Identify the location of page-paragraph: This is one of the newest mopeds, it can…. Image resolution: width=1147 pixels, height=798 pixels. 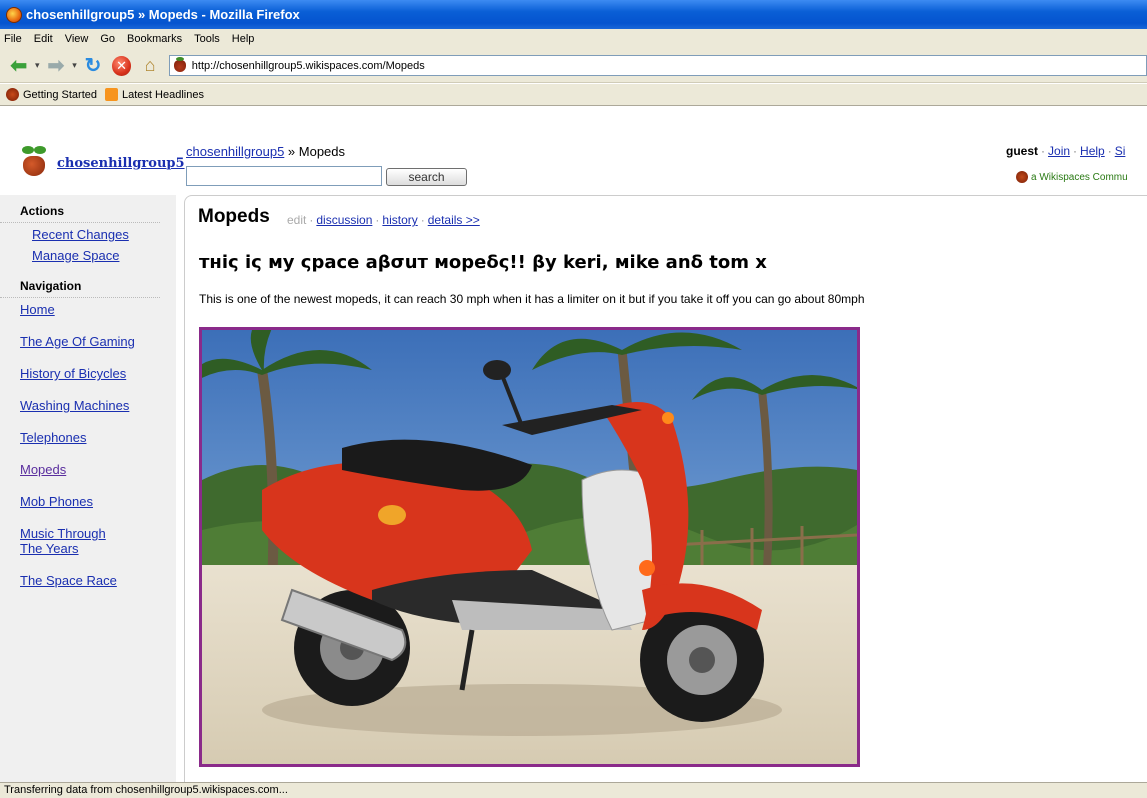
(532, 299).